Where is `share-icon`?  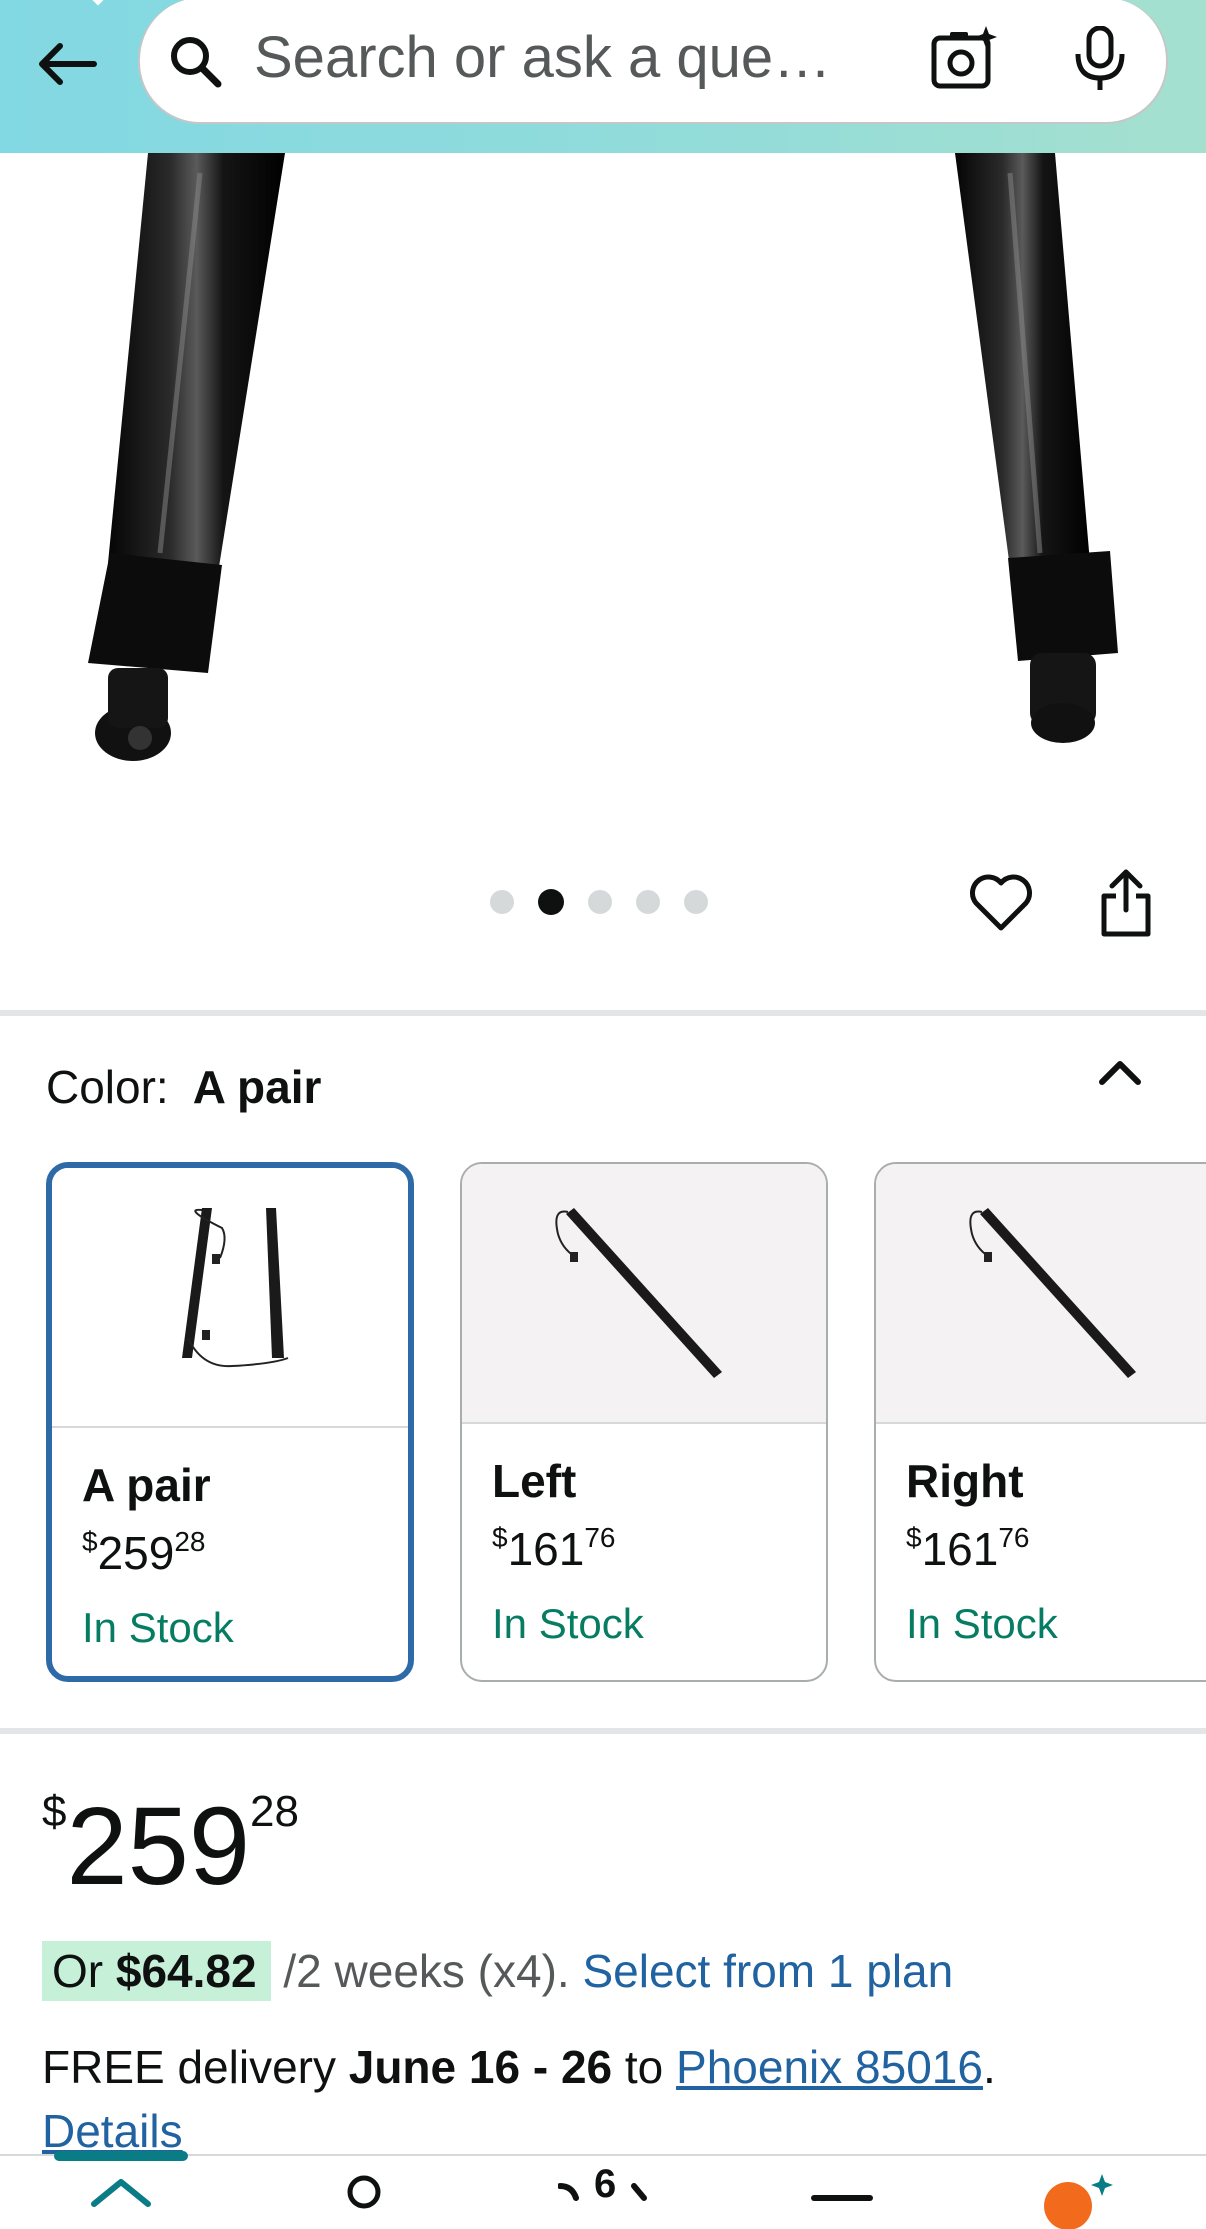 share-icon is located at coordinates (1126, 902).